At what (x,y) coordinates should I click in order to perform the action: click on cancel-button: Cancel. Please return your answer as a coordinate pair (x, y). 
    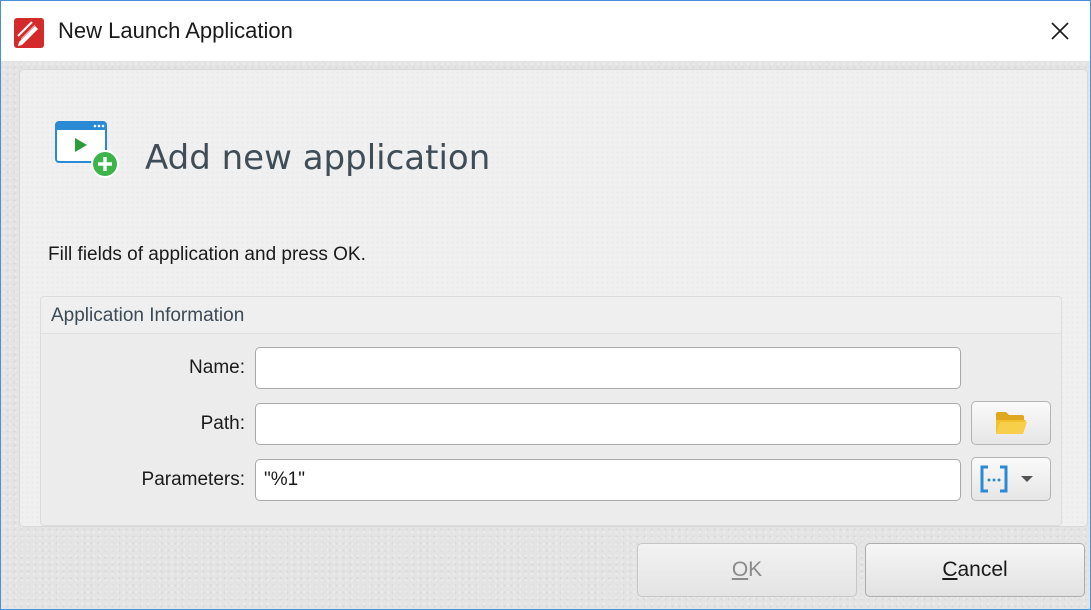
    Looking at the image, I should click on (975, 570).